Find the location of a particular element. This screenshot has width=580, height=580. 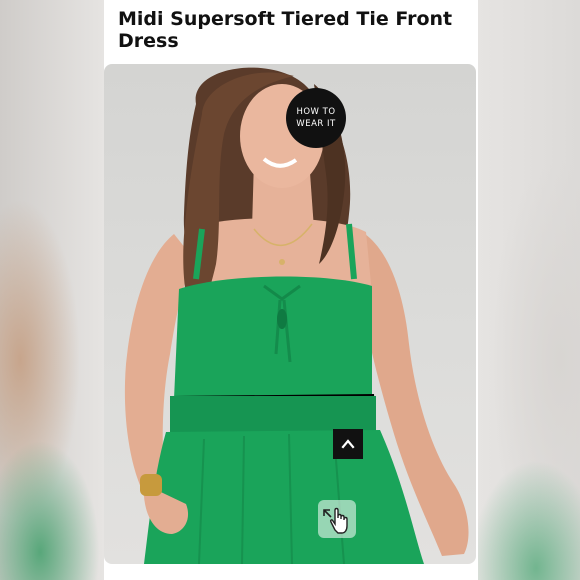

hand-pointer-expand-icon is located at coordinates (335, 520).